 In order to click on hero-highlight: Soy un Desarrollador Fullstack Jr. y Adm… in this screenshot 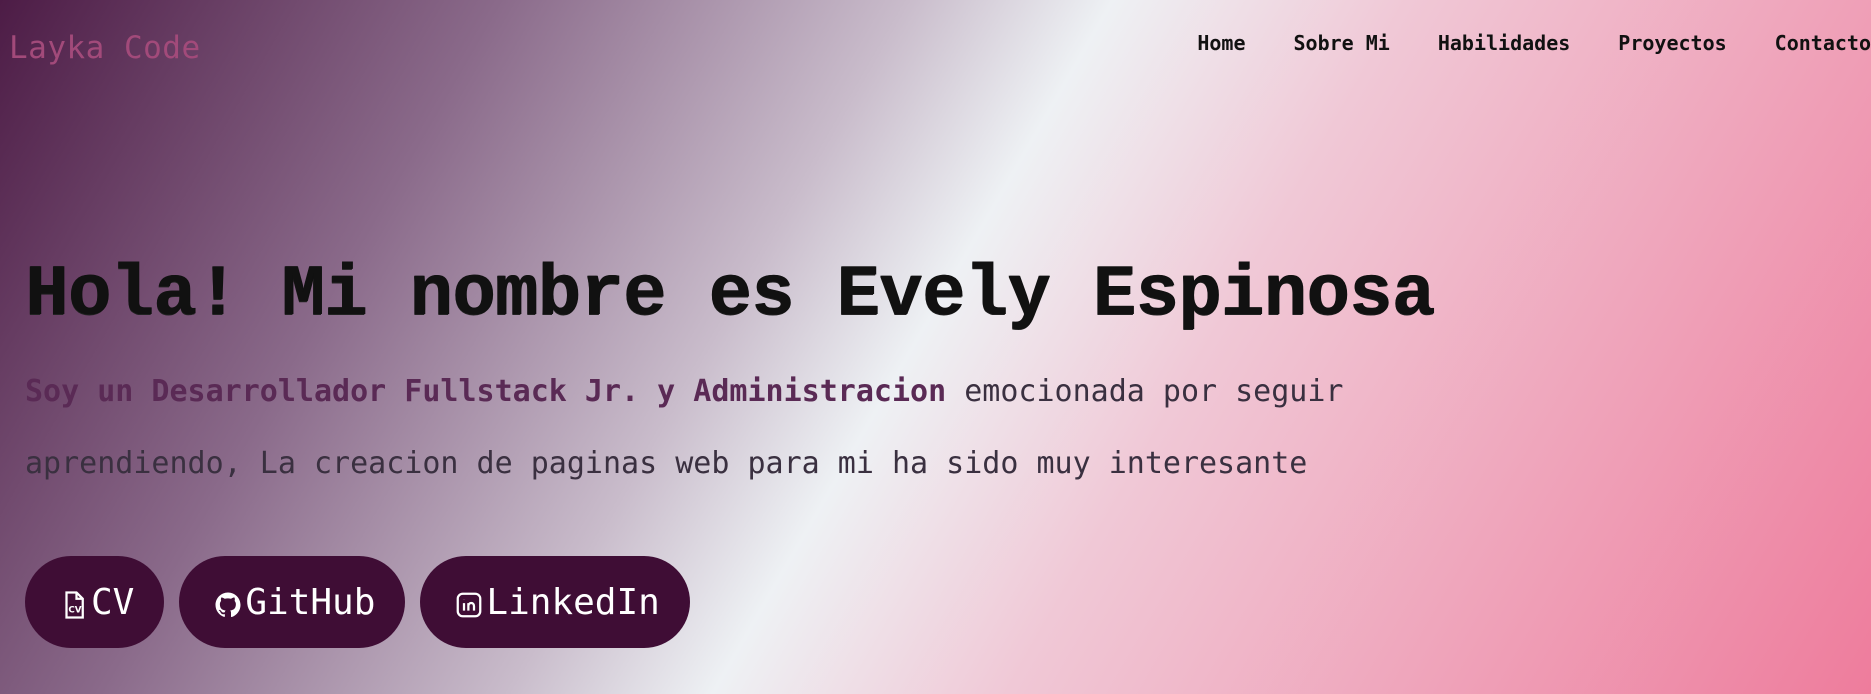, I will do `click(486, 391)`.